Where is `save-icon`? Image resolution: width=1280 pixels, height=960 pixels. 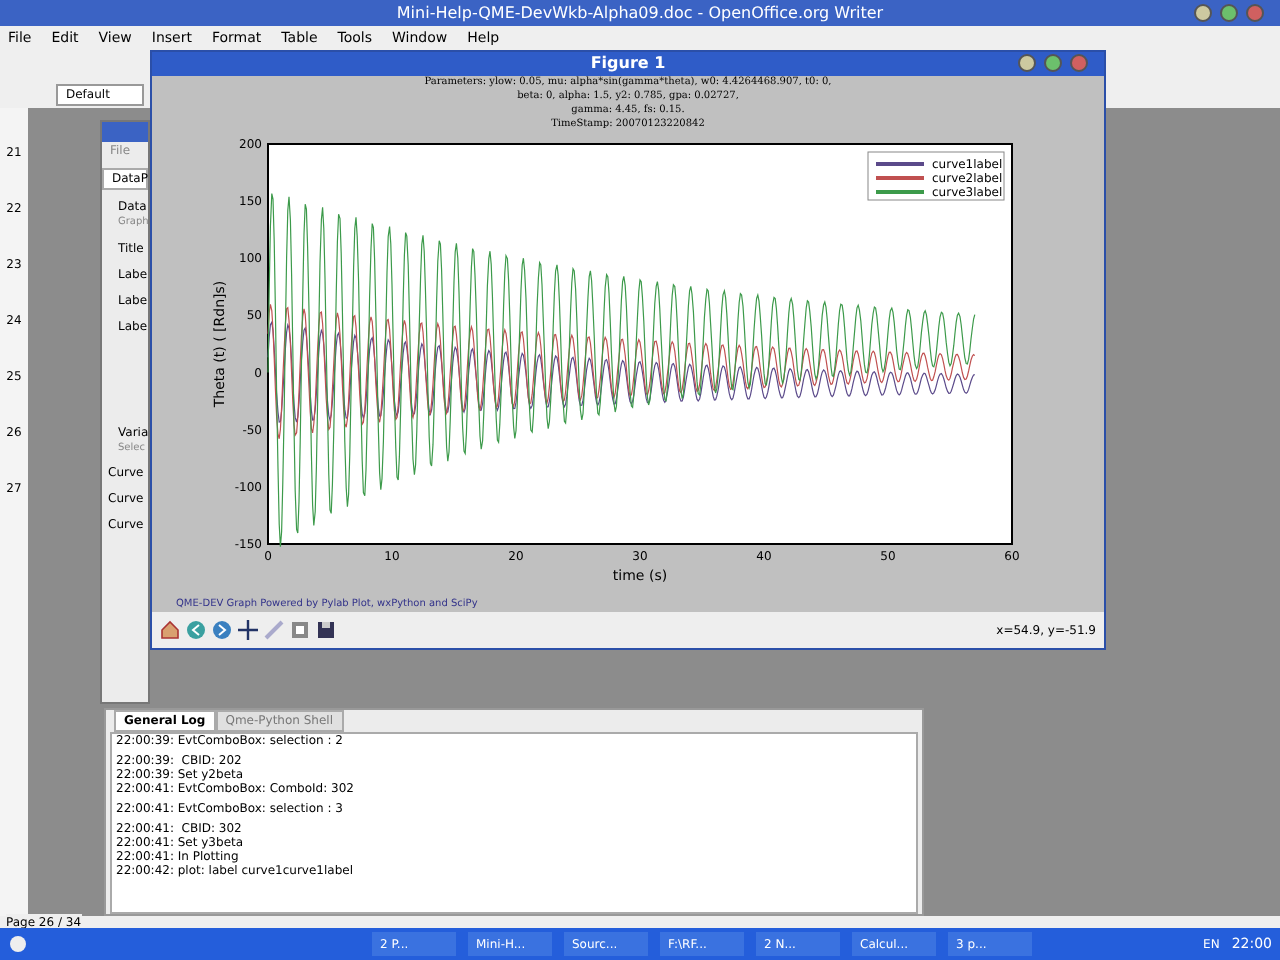 save-icon is located at coordinates (326, 630).